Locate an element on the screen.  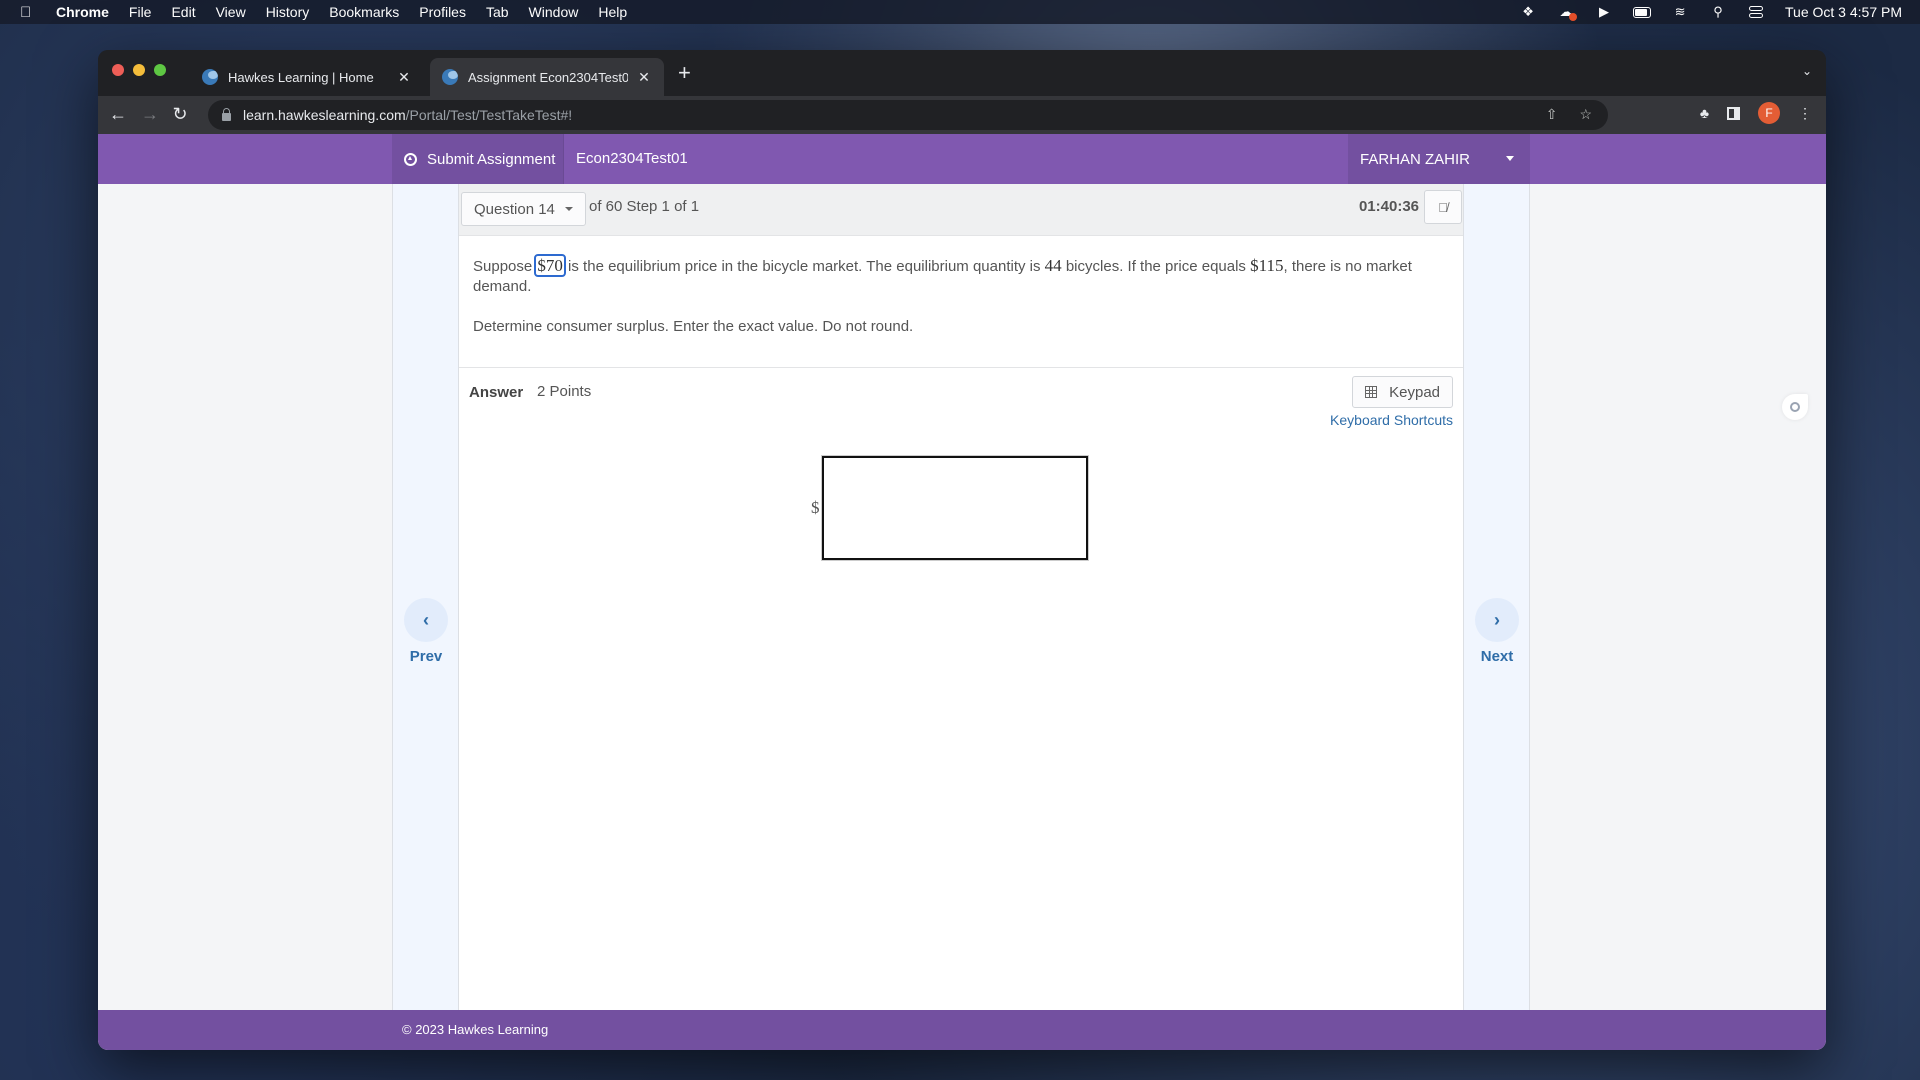
reload-icon: ↻ is located at coordinates (180, 114).